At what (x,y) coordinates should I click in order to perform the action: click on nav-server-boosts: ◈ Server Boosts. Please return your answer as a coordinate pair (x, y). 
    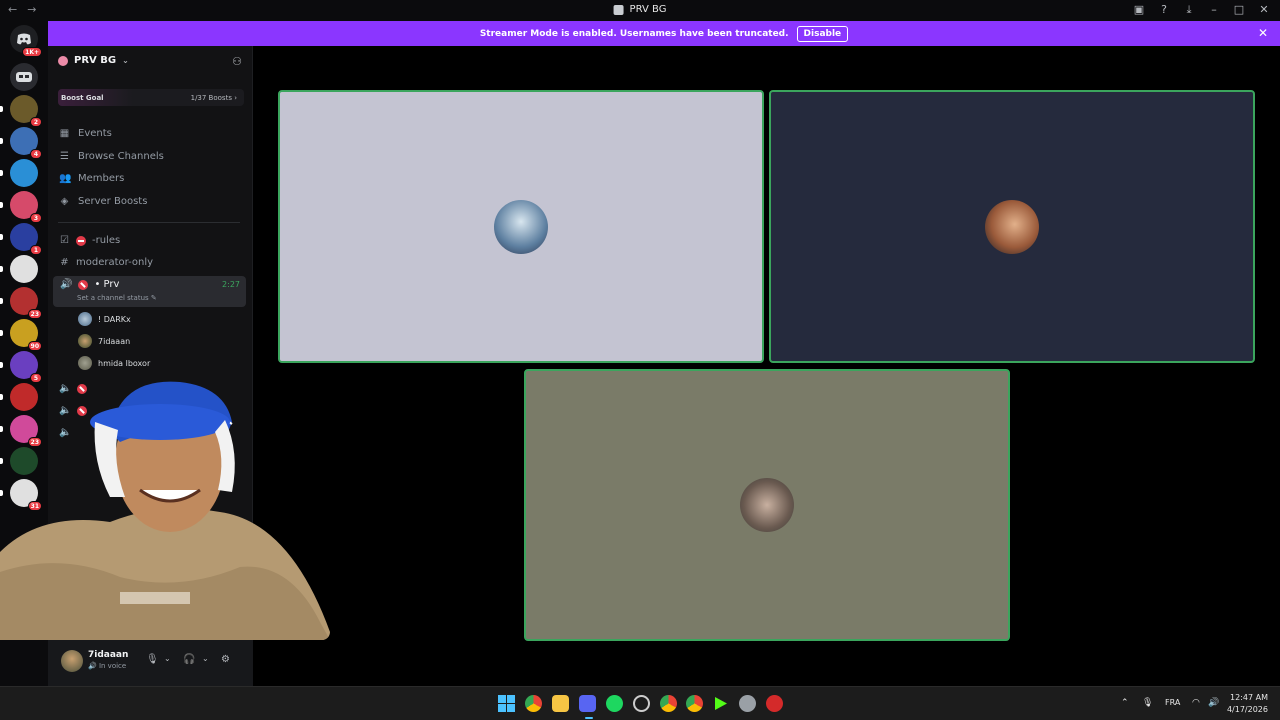
    Looking at the image, I should click on (103, 201).